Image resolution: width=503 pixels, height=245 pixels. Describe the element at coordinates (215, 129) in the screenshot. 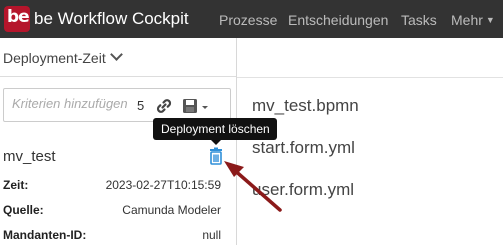

I see `tooltip-text: Deployment löschen` at that location.